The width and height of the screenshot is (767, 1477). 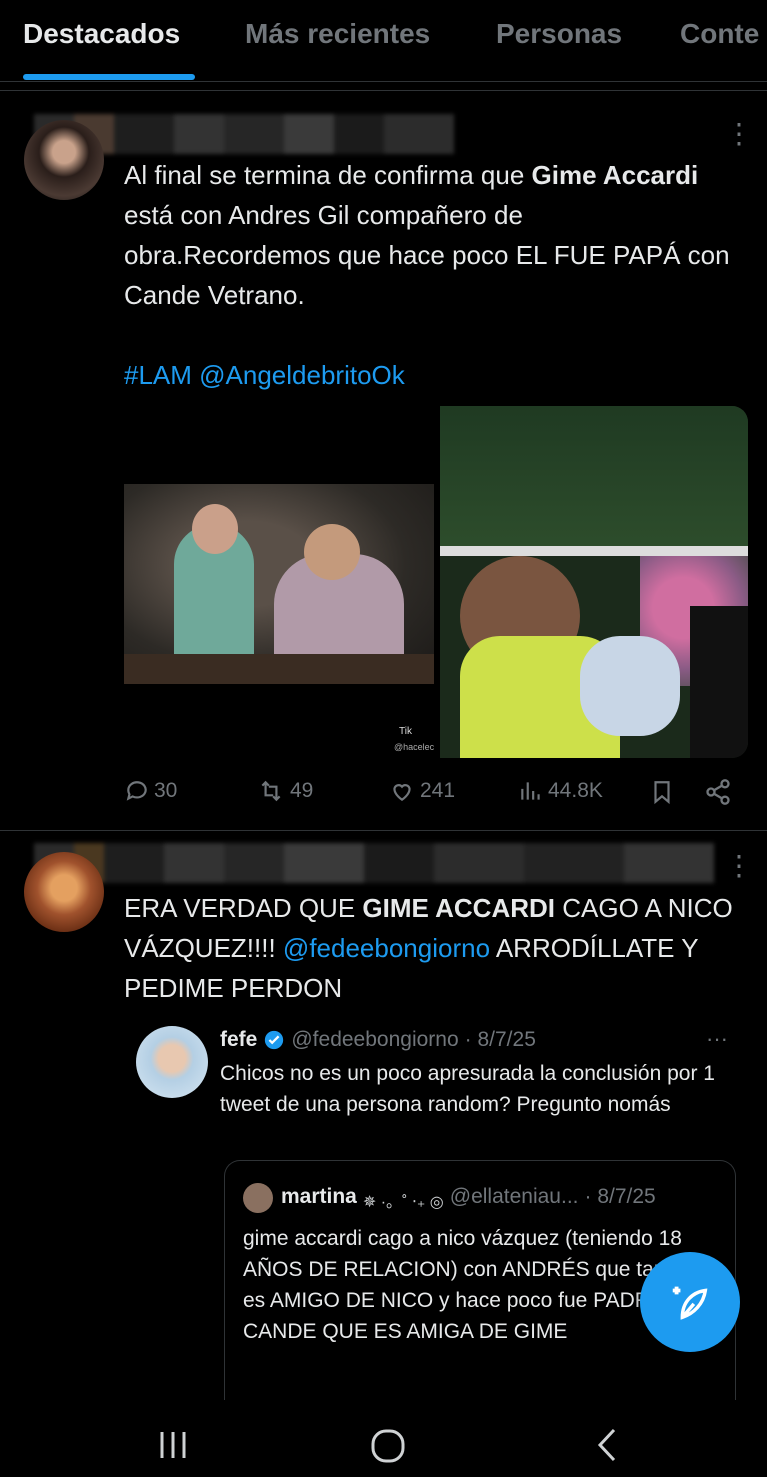 I want to click on tab-personas: Personas, so click(x=559, y=34).